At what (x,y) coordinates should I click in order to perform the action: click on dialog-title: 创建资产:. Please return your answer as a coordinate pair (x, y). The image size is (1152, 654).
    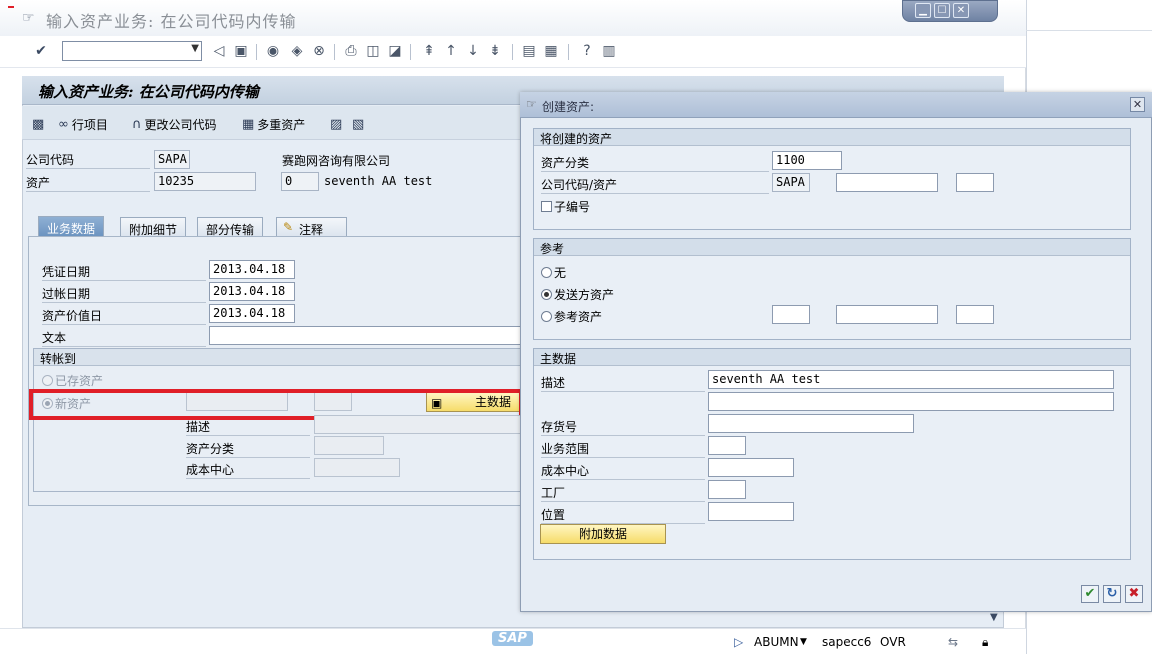
    Looking at the image, I should click on (568, 107).